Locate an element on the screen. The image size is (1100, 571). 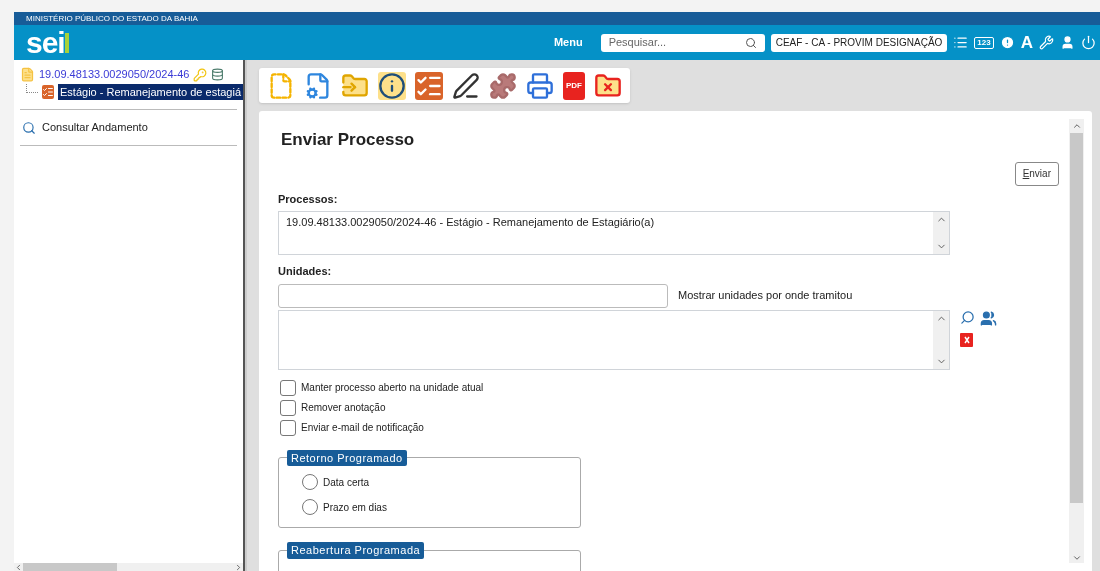
process-link: 19.09.48133.0029050/2024-46 is located at coordinates (114, 74).